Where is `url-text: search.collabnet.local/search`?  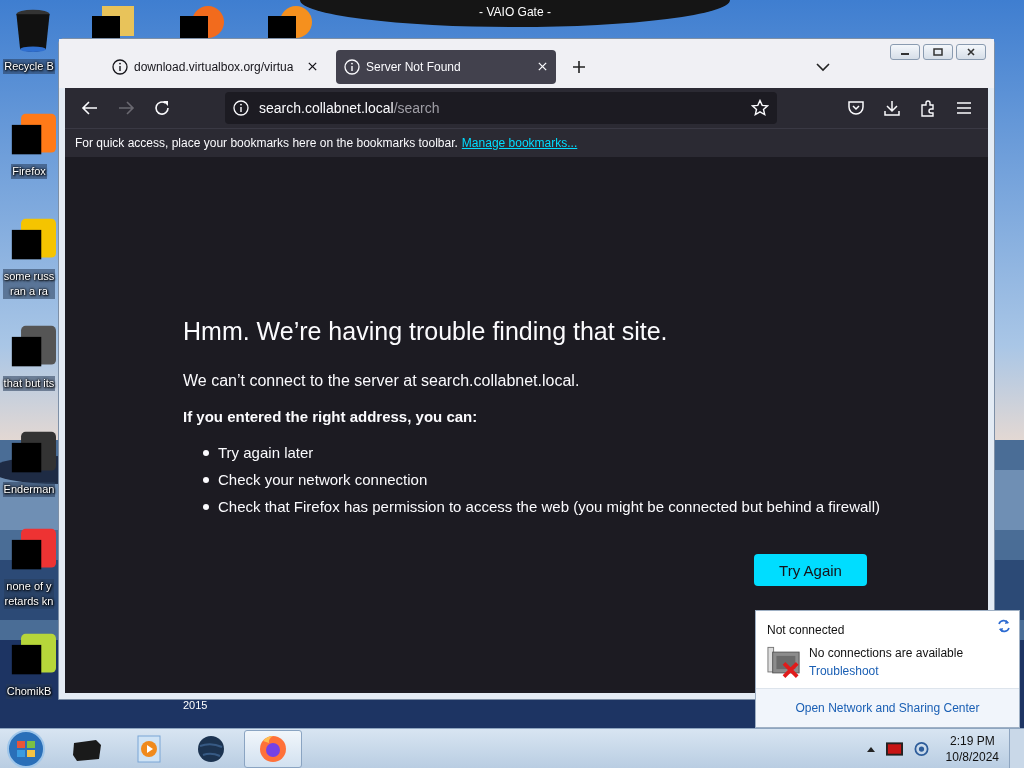 url-text: search.collabnet.local/search is located at coordinates (349, 108).